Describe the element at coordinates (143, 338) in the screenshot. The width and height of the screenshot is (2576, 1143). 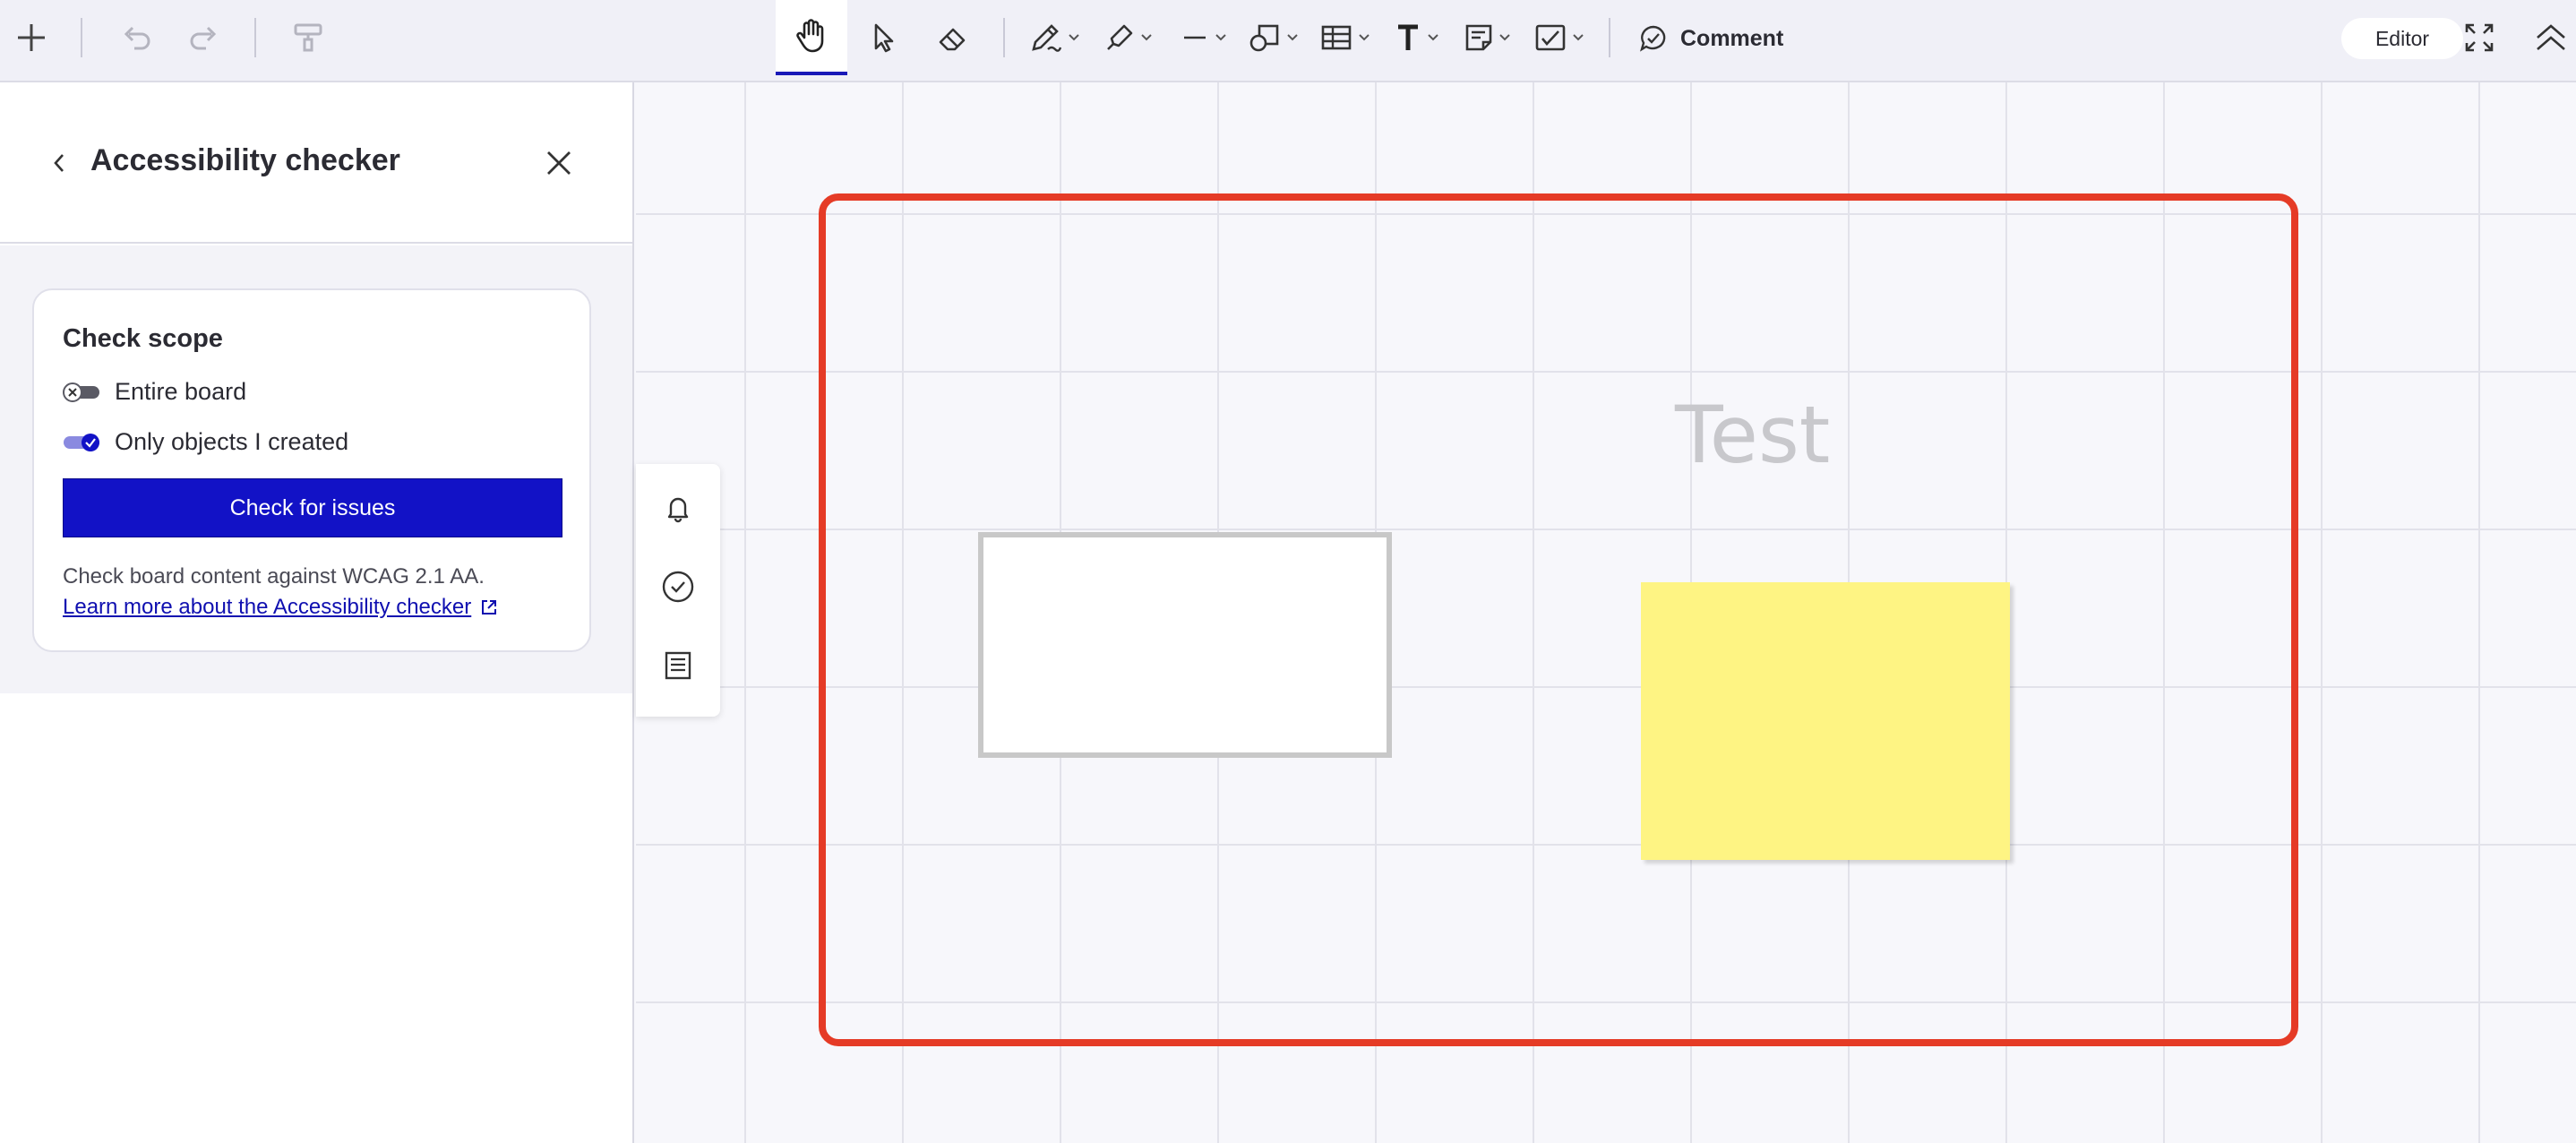
I see `check-scope-title: Check scope` at that location.